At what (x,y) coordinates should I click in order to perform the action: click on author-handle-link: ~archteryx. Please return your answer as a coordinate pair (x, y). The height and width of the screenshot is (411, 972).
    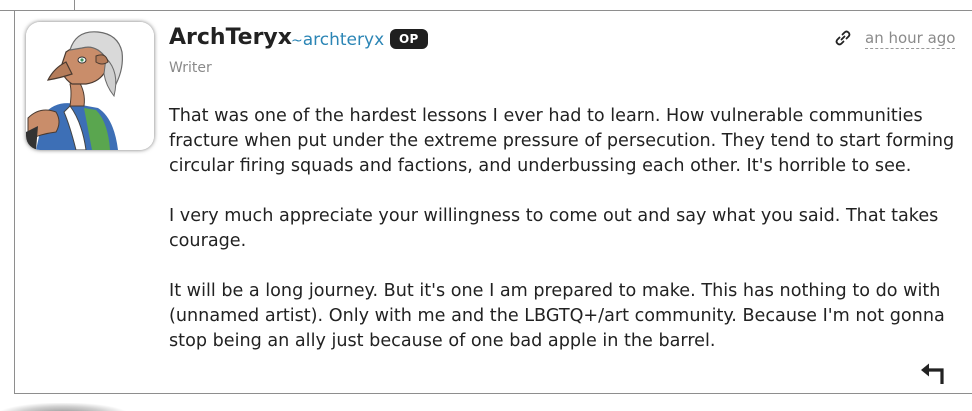
    Looking at the image, I should click on (337, 40).